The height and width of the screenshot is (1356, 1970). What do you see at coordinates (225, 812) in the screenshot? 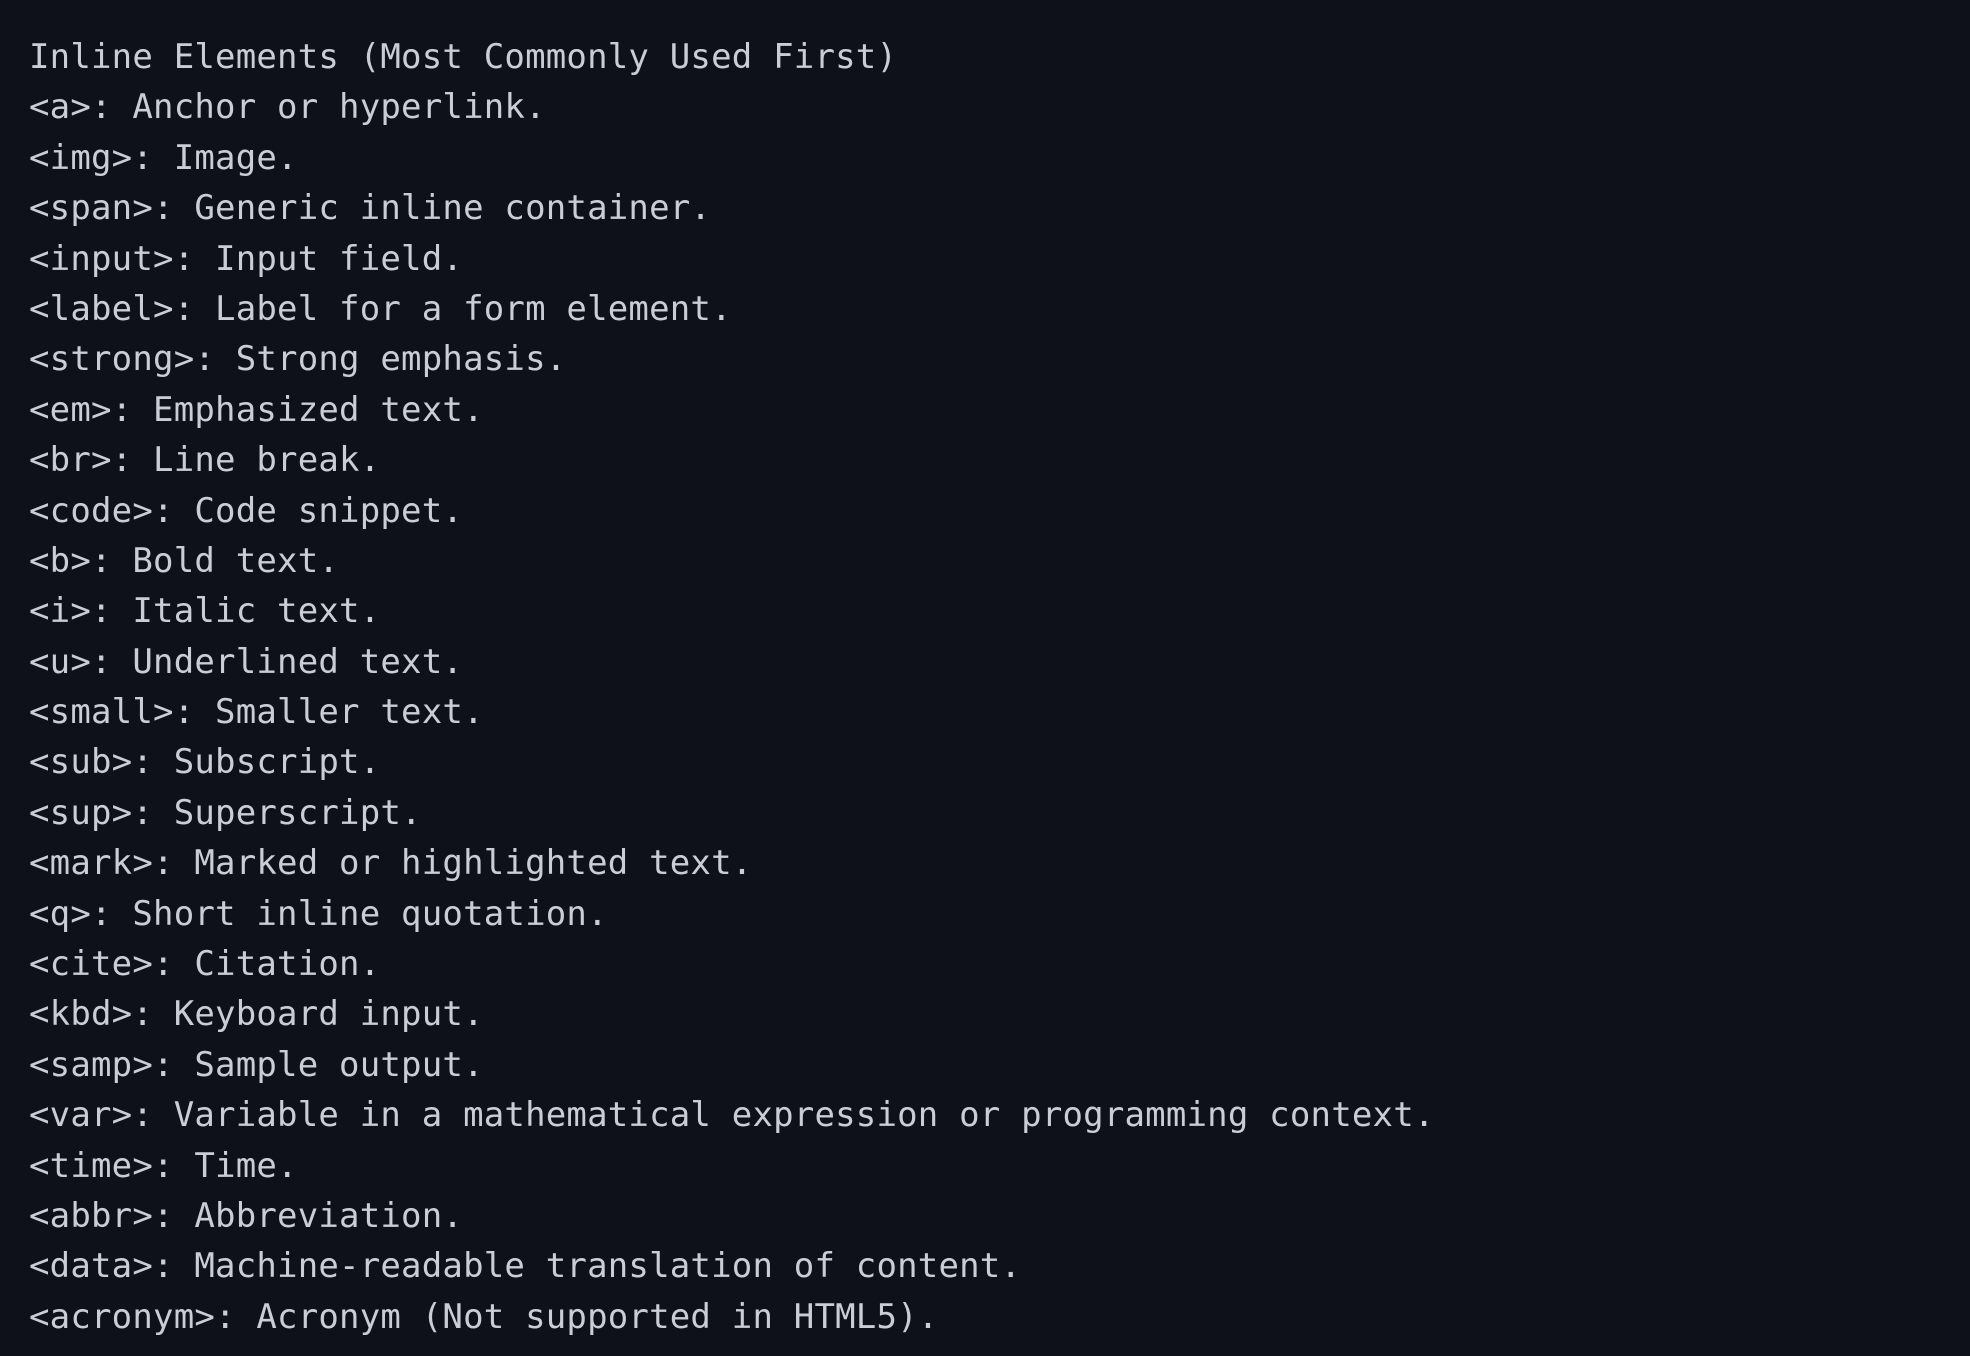
I see `list-item: <sup>: Superscript.` at bounding box center [225, 812].